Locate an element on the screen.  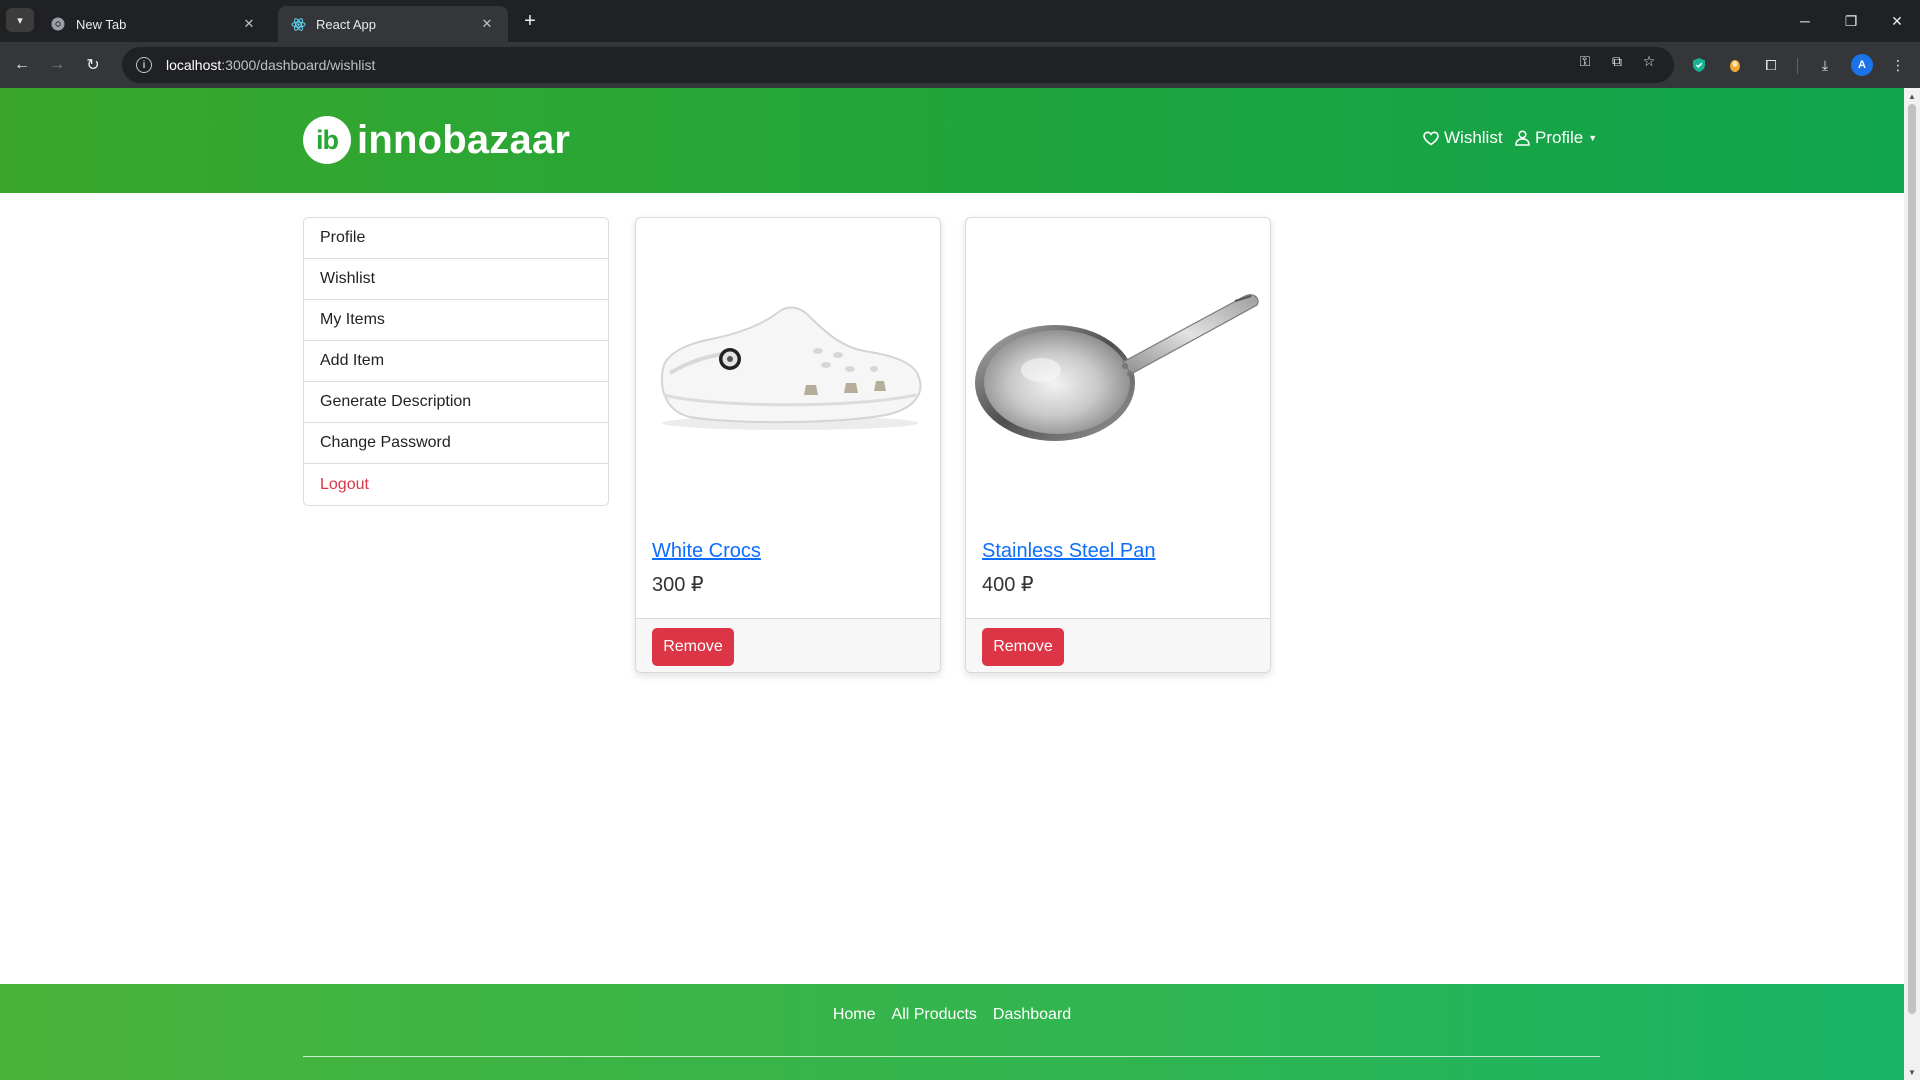
nav-wishlist-label: Wishlist is located at coordinates (1473, 137).